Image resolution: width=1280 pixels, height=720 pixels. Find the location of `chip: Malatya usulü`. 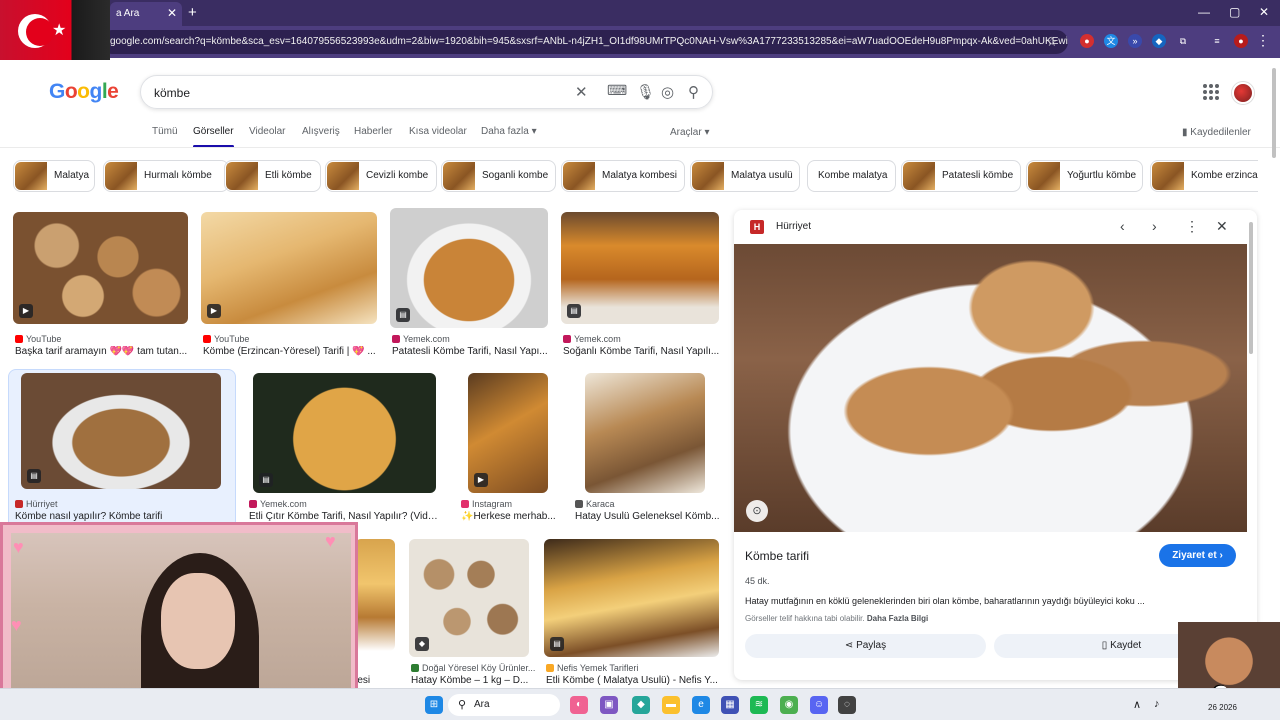

chip: Malatya usulü is located at coordinates (745, 176).